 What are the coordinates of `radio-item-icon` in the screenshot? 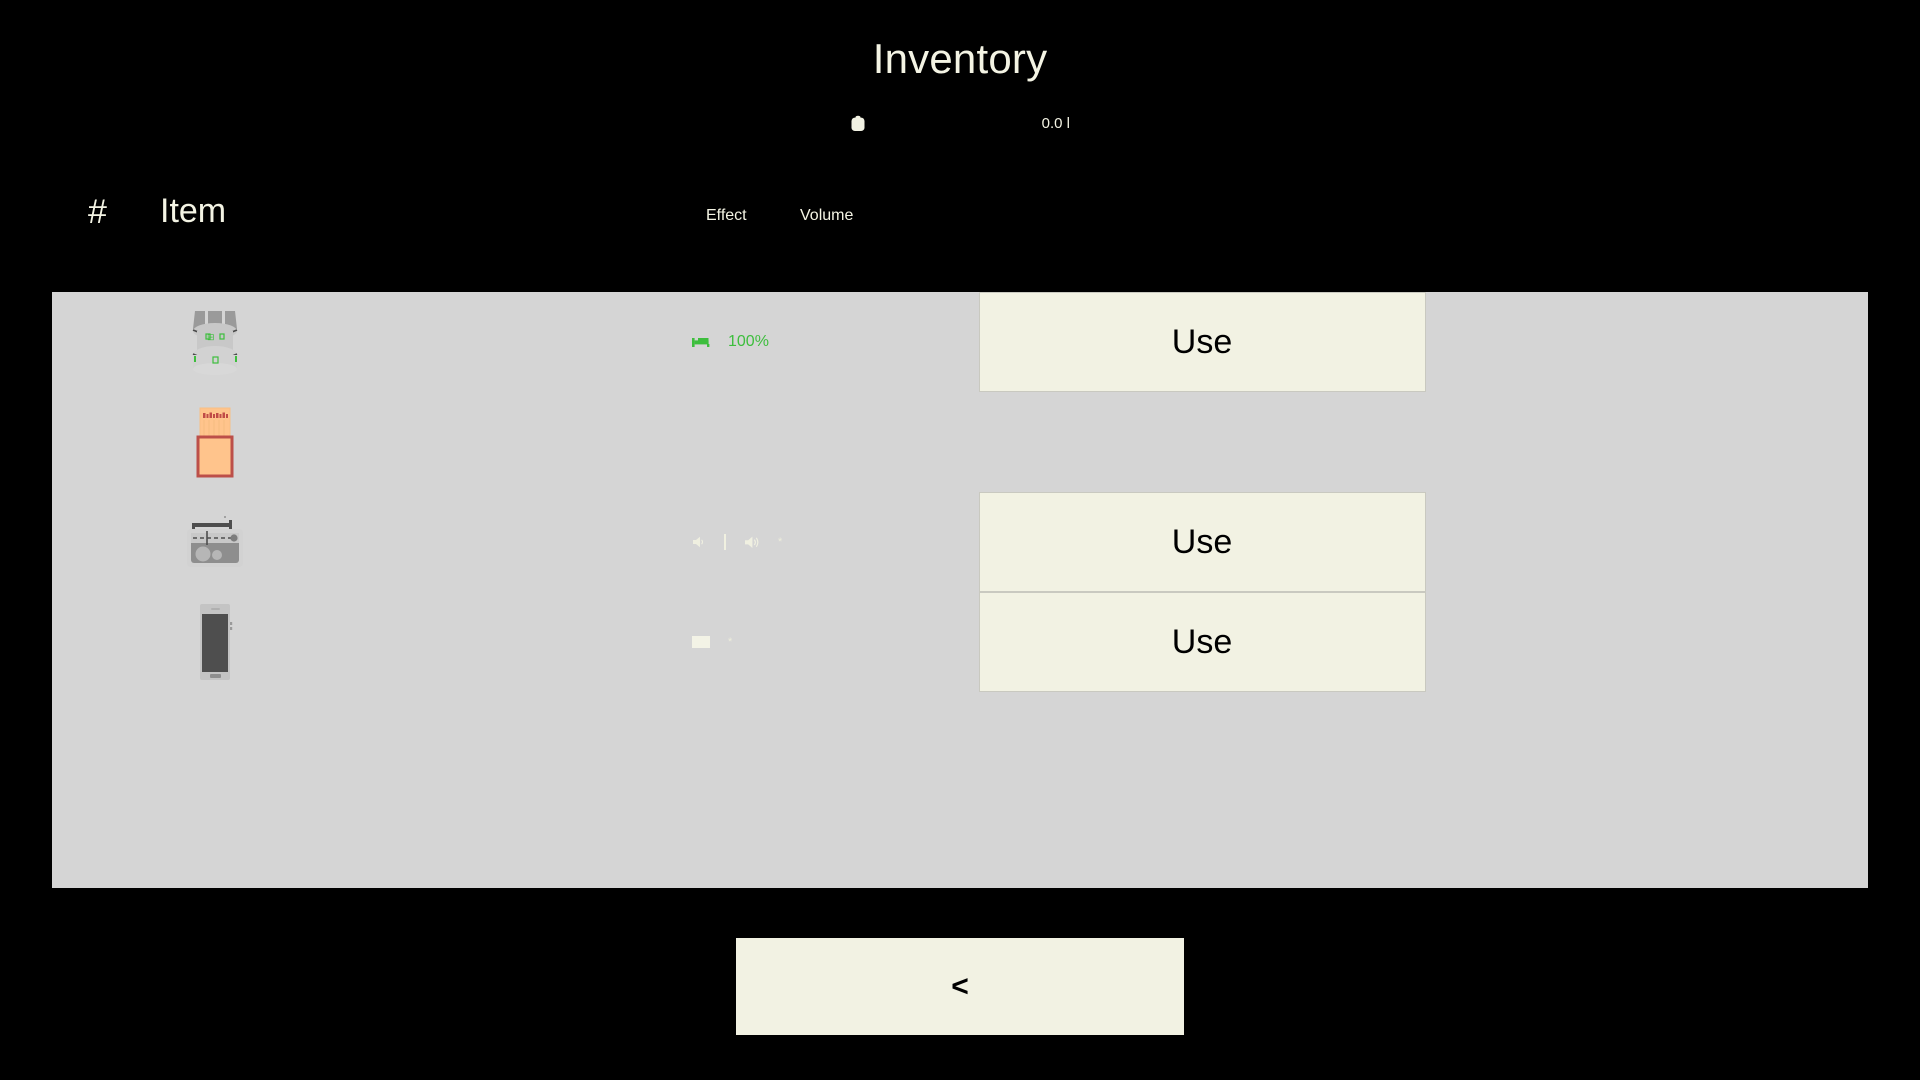 It's located at (215, 542).